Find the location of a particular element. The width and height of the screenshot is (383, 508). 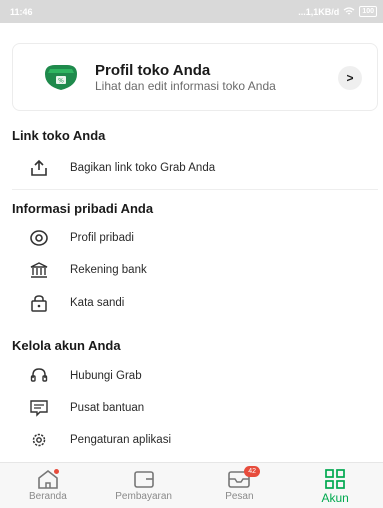

message-count-badge: 42 is located at coordinates (252, 471).